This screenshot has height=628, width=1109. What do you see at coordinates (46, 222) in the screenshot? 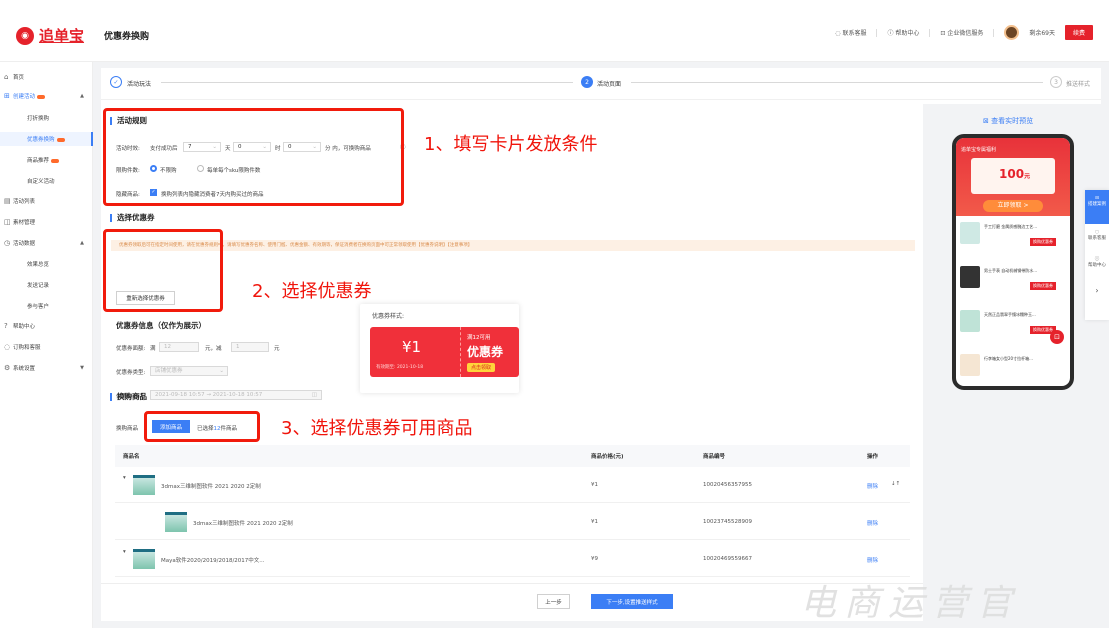
I see `sidebar-item-materials: ◫ 素材管理` at bounding box center [46, 222].